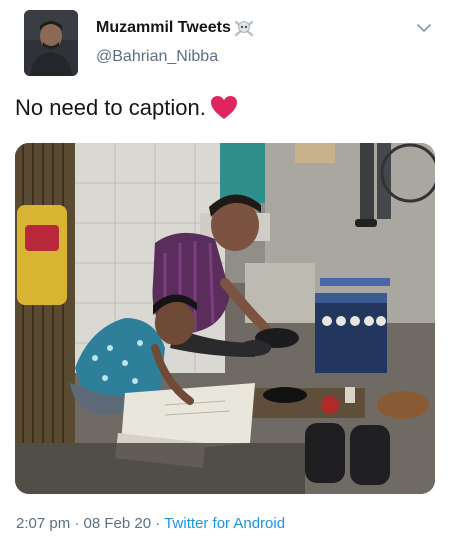 Image resolution: width=450 pixels, height=541 pixels. What do you see at coordinates (43, 523) in the screenshot?
I see `tweet-time: 2:07 pm` at bounding box center [43, 523].